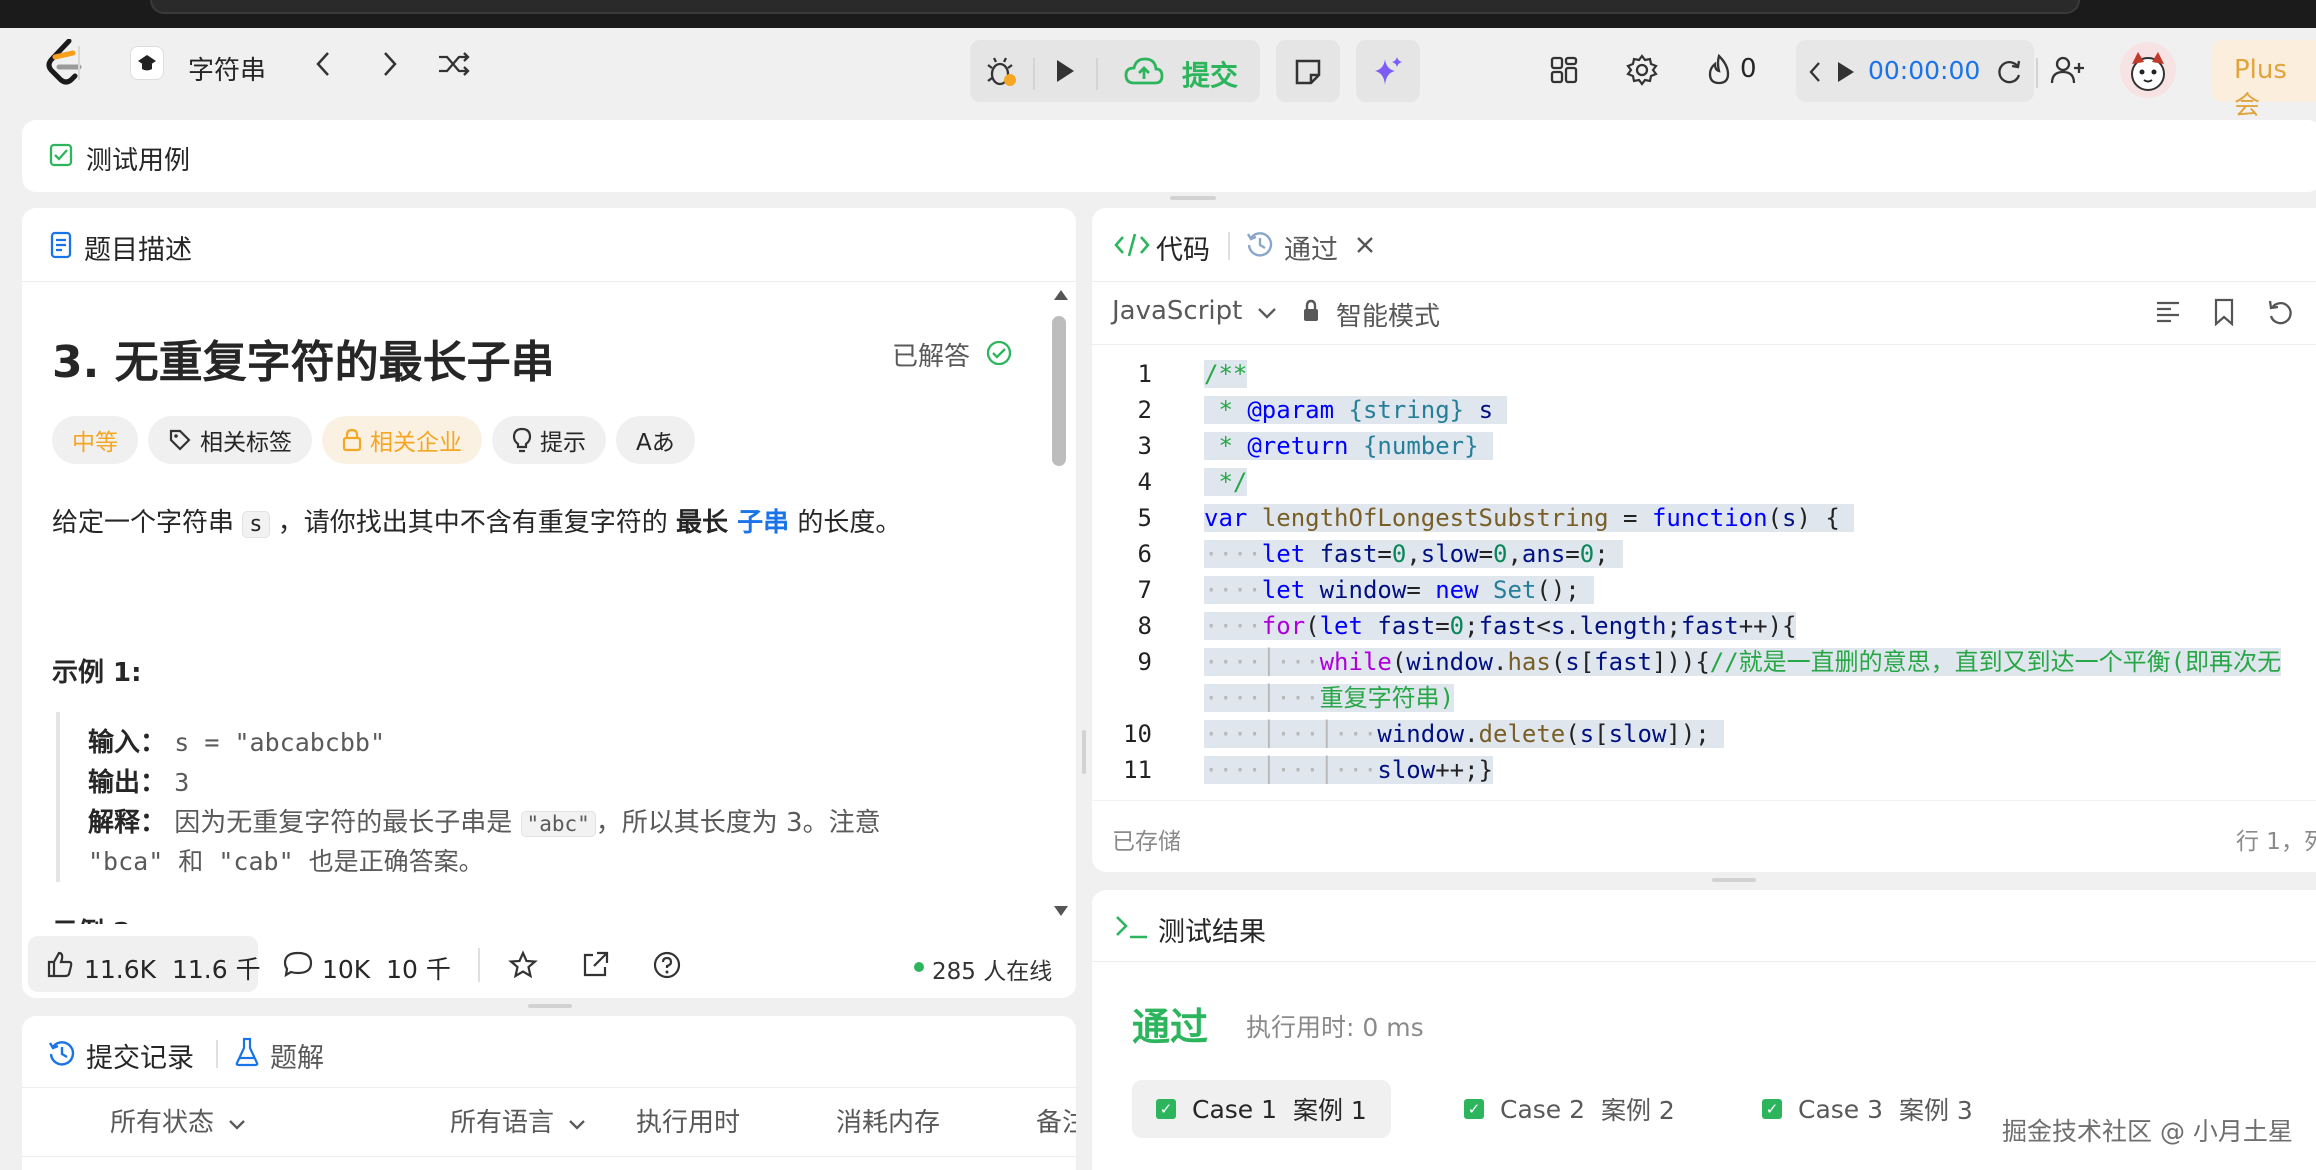 Image resolution: width=2316 pixels, height=1170 pixels. I want to click on tab-pass: 通过, so click(1311, 247).